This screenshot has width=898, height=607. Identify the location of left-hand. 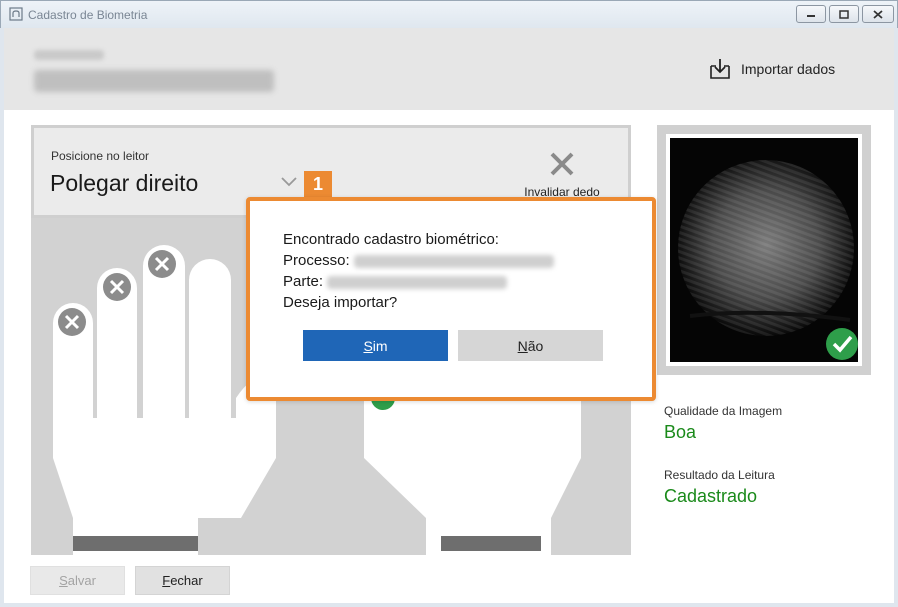
(164, 400).